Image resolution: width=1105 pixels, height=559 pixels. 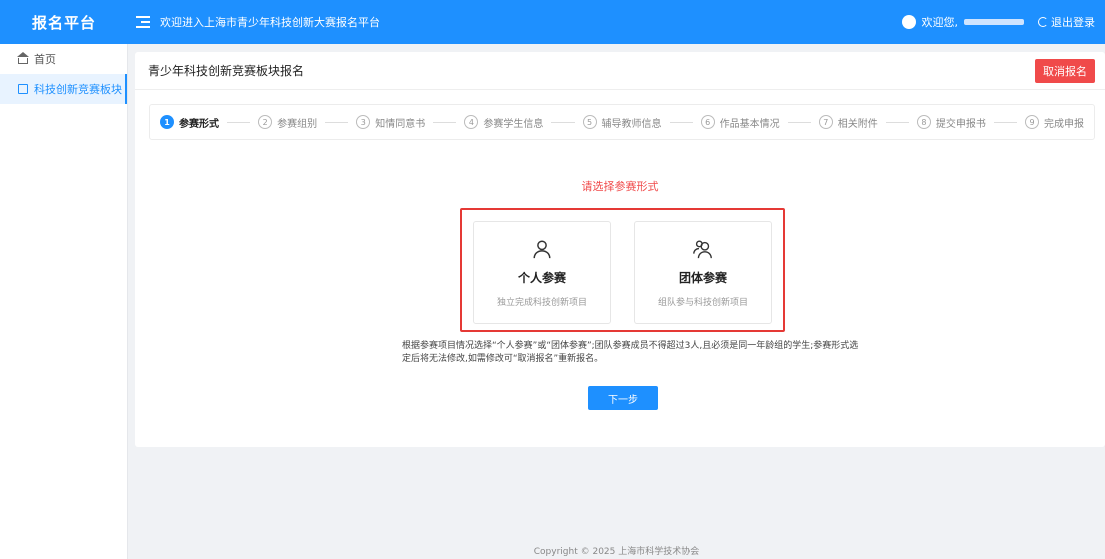 What do you see at coordinates (513, 124) in the screenshot?
I see `step-label: 参赛学生信息` at bounding box center [513, 124].